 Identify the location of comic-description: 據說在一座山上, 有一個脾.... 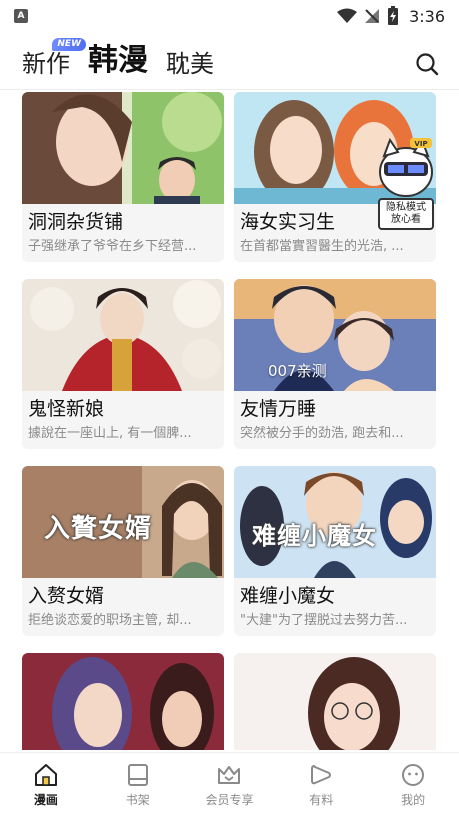
(110, 433).